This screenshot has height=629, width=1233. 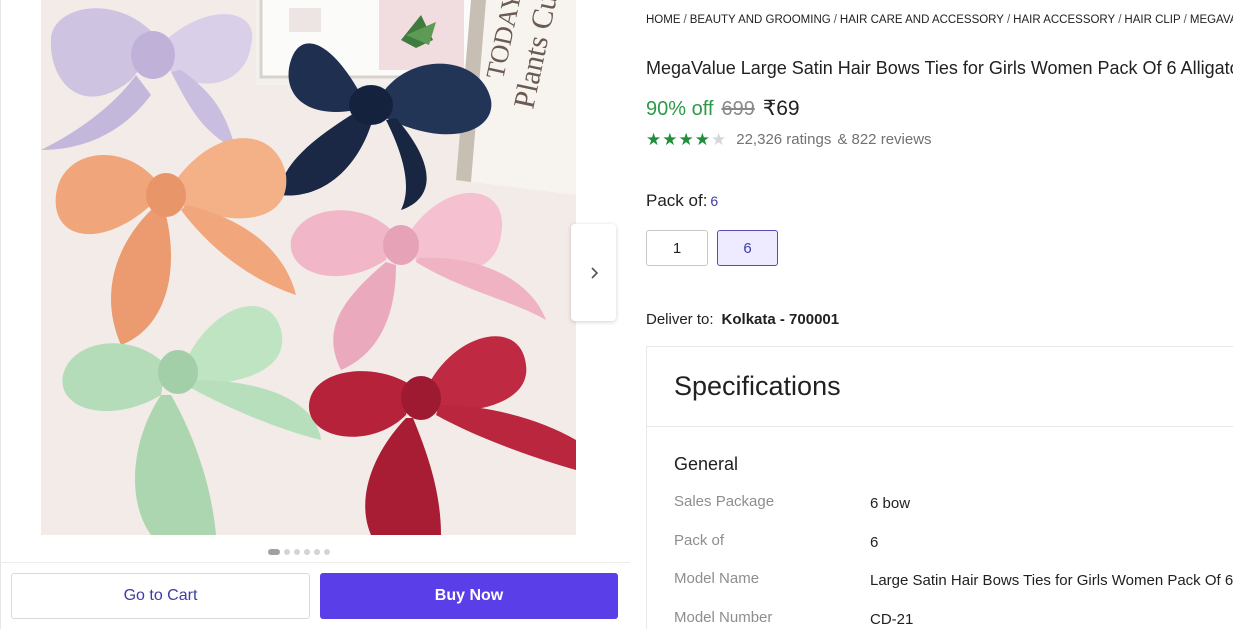 What do you see at coordinates (760, 20) in the screenshot?
I see `breadcrumb-item: BEAUTY AND GROOMING` at bounding box center [760, 20].